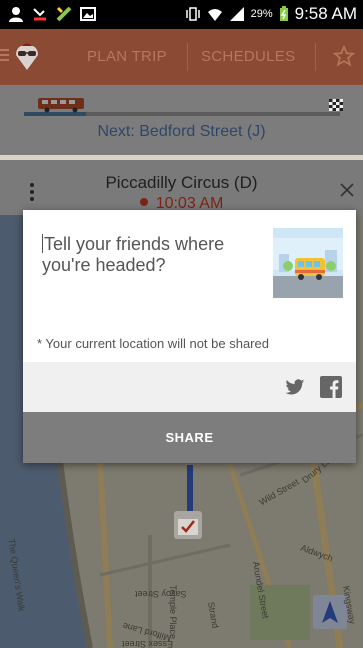  I want to click on street-label: Savoy Street, so click(161, 594).